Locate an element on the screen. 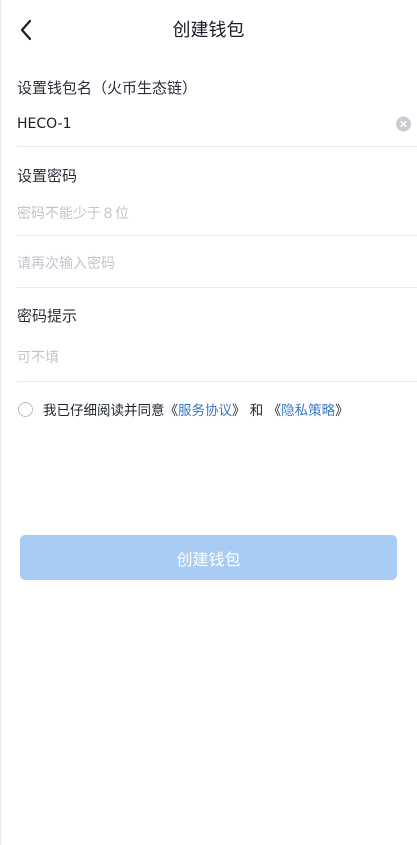  wallet-name-label: 设置钱包名（火币生态链） is located at coordinates (107, 88).